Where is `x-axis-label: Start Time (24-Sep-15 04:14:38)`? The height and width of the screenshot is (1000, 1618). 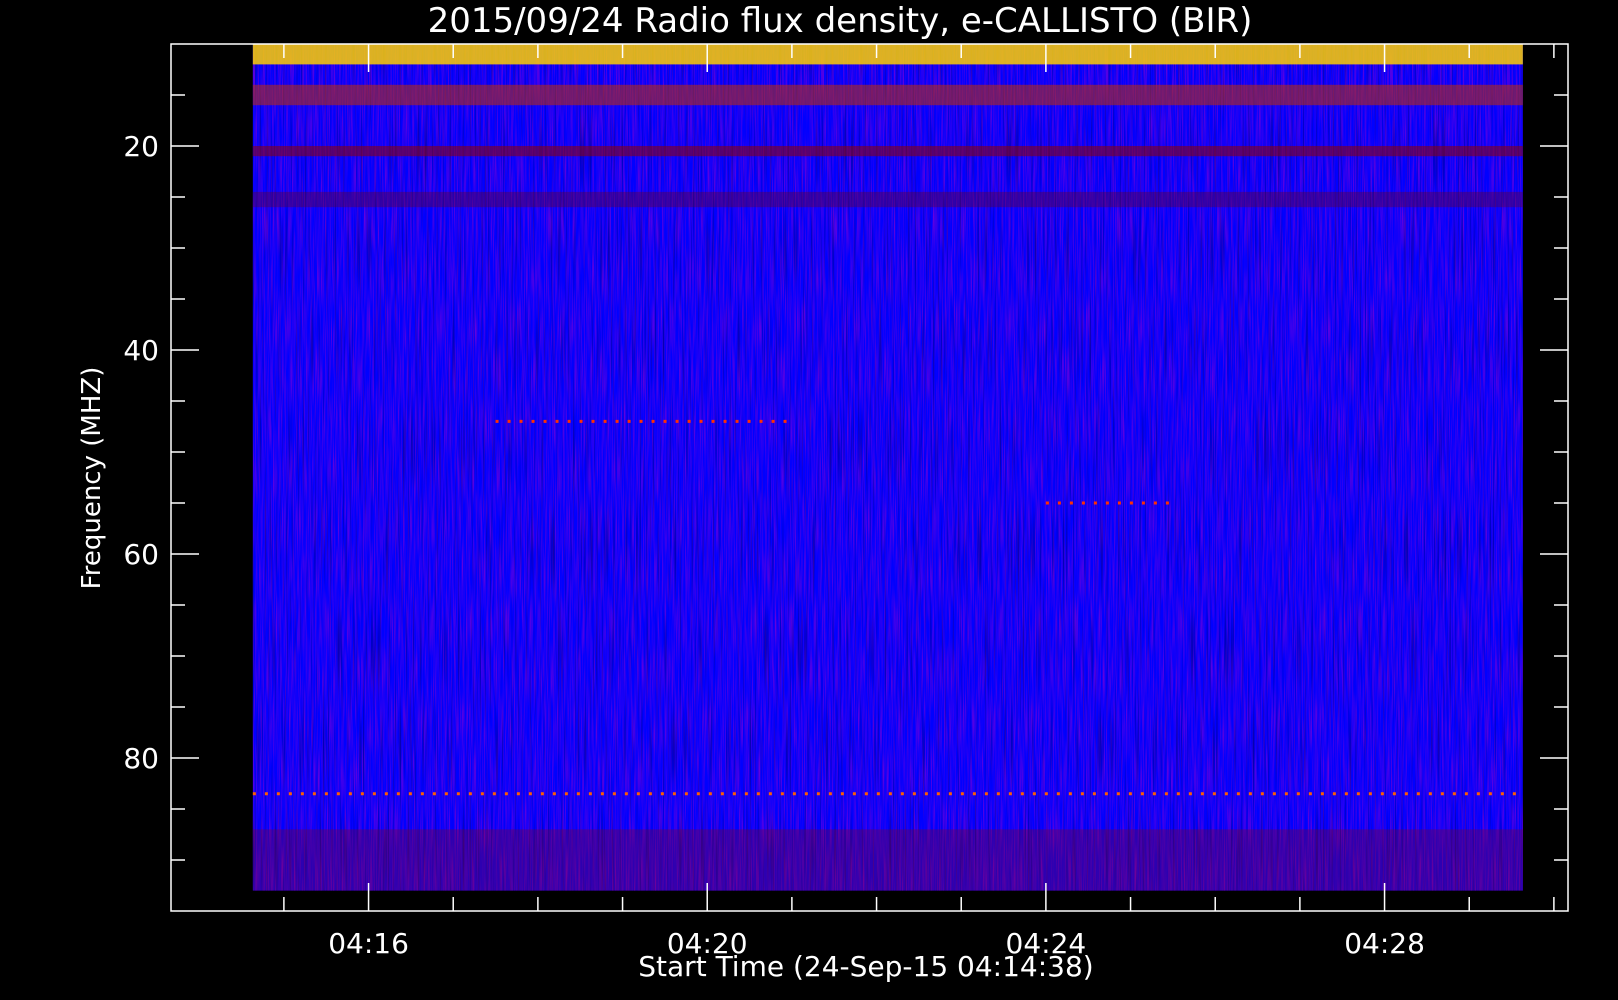
x-axis-label: Start Time (24-Sep-15 04:14:38) is located at coordinates (865, 966).